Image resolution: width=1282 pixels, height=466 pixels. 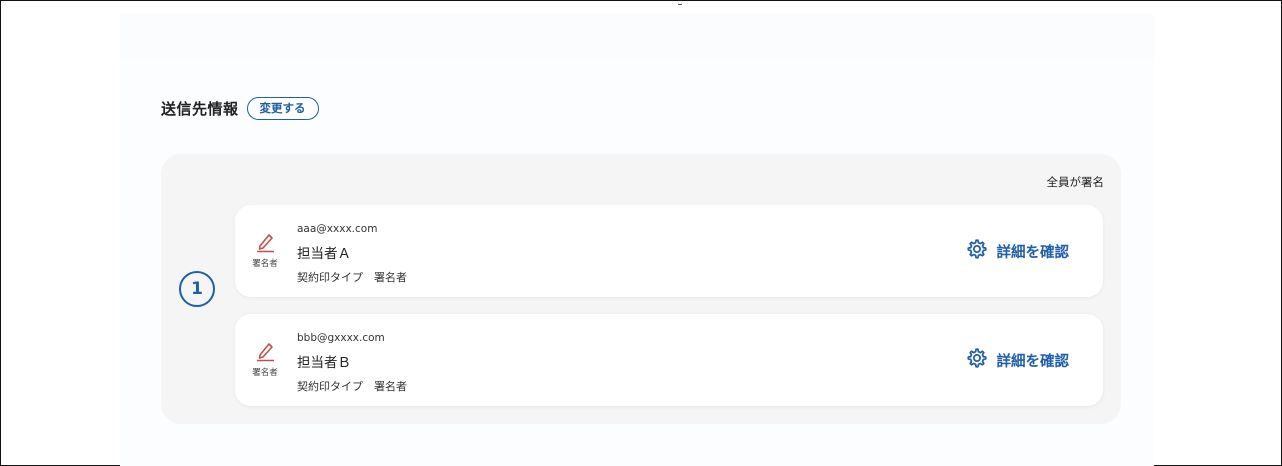 What do you see at coordinates (637, 37) in the screenshot?
I see `panel-header-area` at bounding box center [637, 37].